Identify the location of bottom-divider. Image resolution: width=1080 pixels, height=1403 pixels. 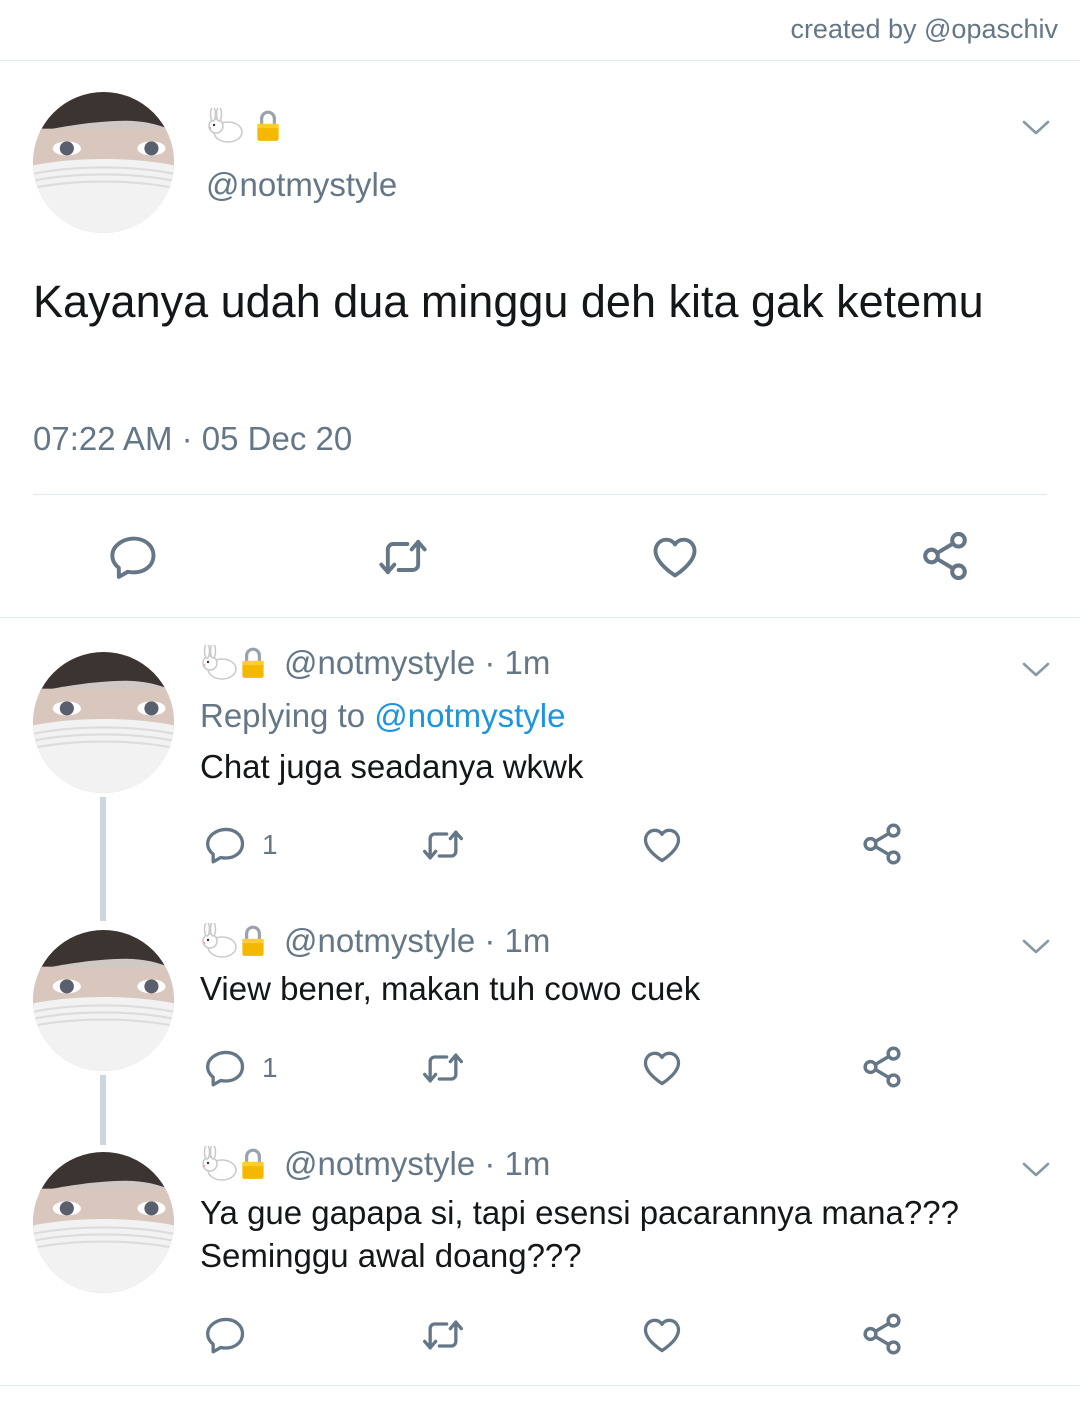
(540, 1385).